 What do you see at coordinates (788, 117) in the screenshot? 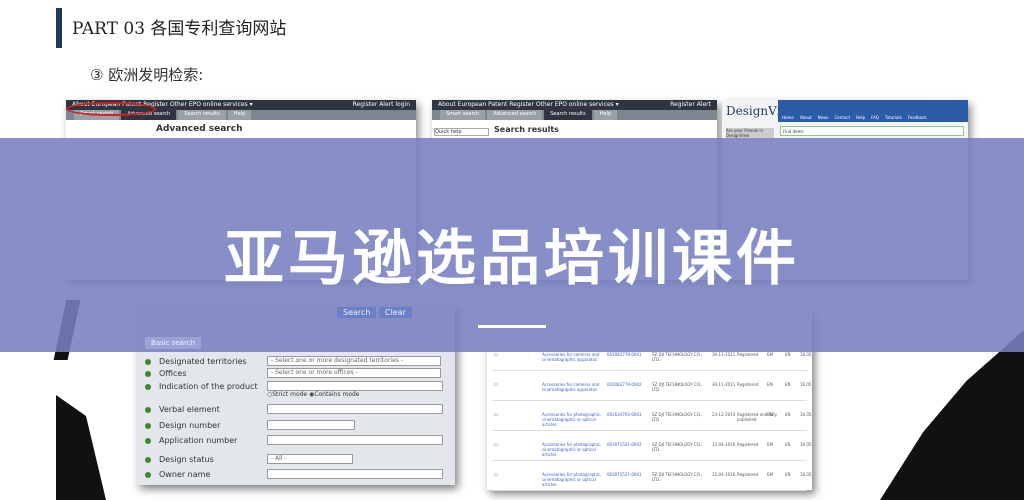
I see `nav-item: Home` at bounding box center [788, 117].